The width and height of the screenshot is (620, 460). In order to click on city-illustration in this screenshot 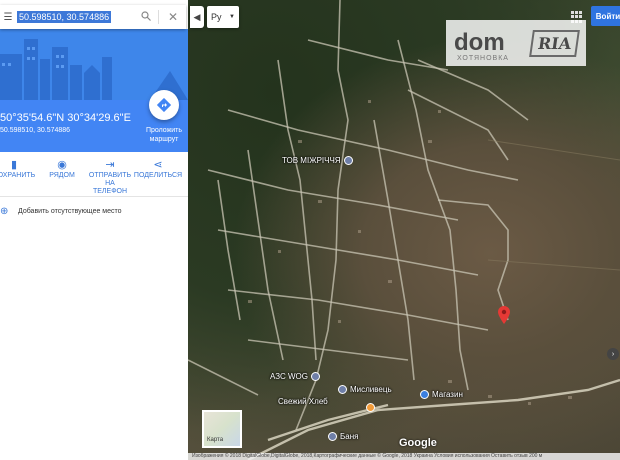, I will do `click(94, 69)`.